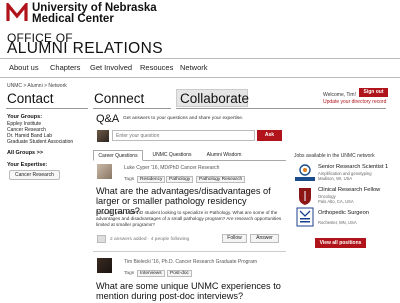  I want to click on ask-button: Ask, so click(269, 135).